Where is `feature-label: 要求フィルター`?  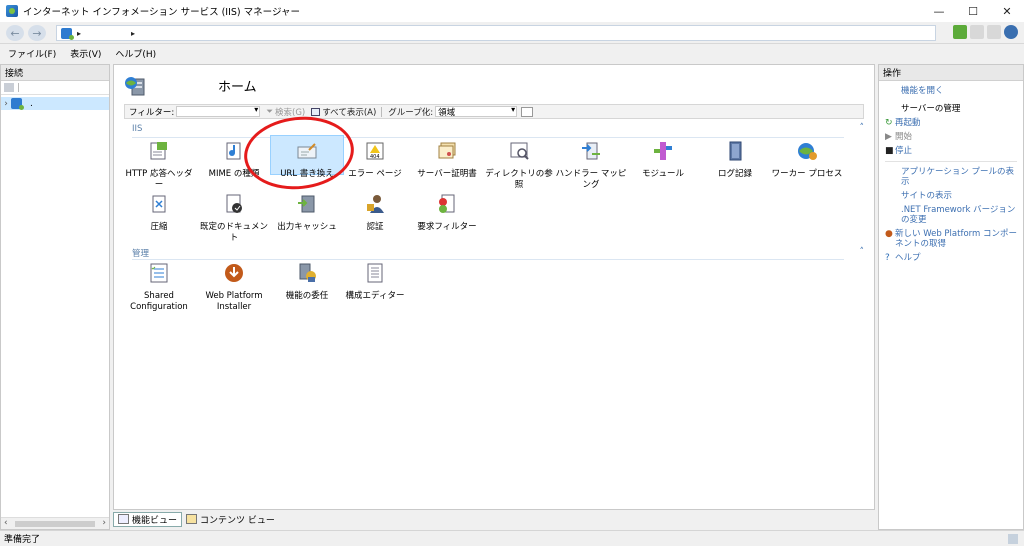 feature-label: 要求フィルター is located at coordinates (447, 227).